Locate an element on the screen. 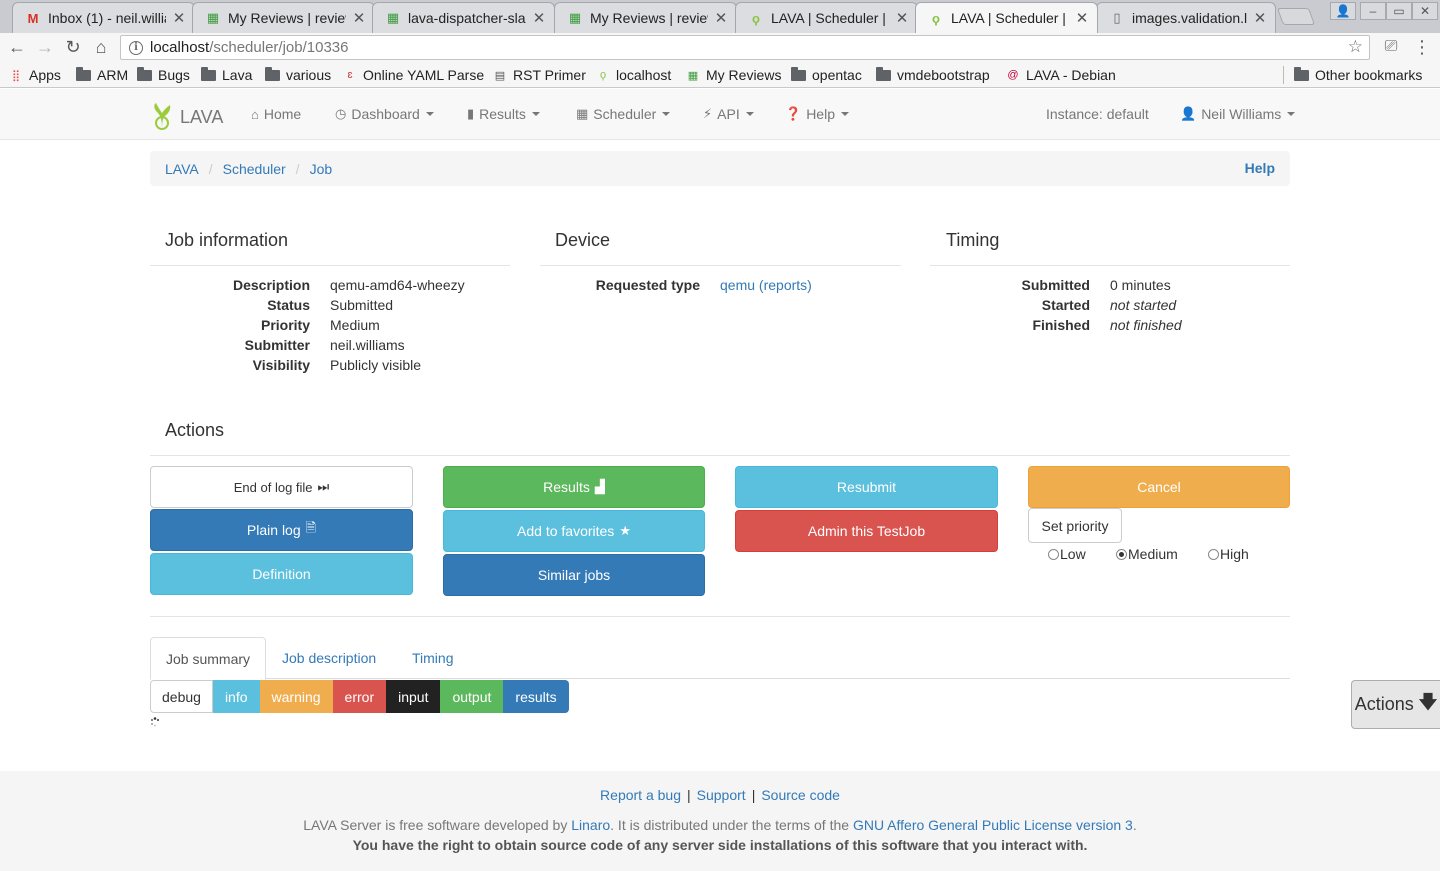 Image resolution: width=1440 pixels, height=871 pixels. report-bug-link: Report a bug is located at coordinates (640, 795).